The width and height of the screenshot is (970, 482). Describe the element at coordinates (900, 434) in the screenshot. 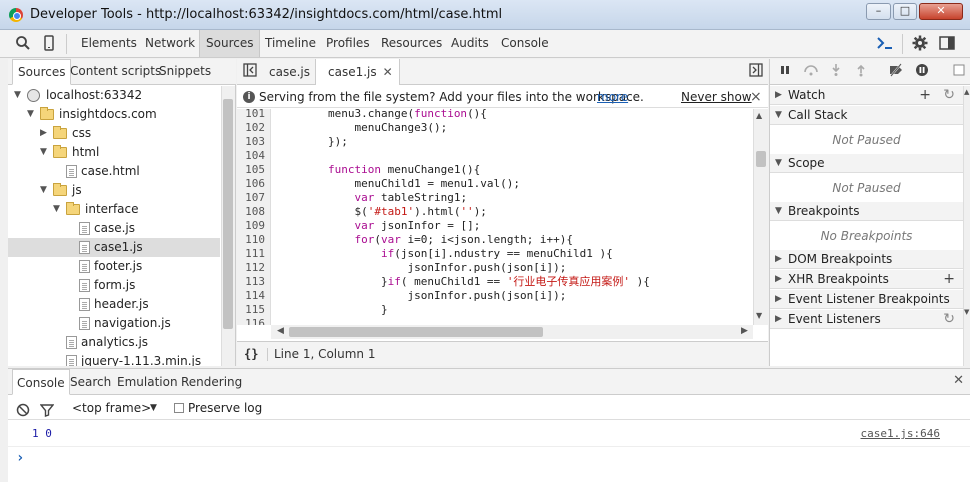

I see `console-source-link: case1.js:646` at that location.